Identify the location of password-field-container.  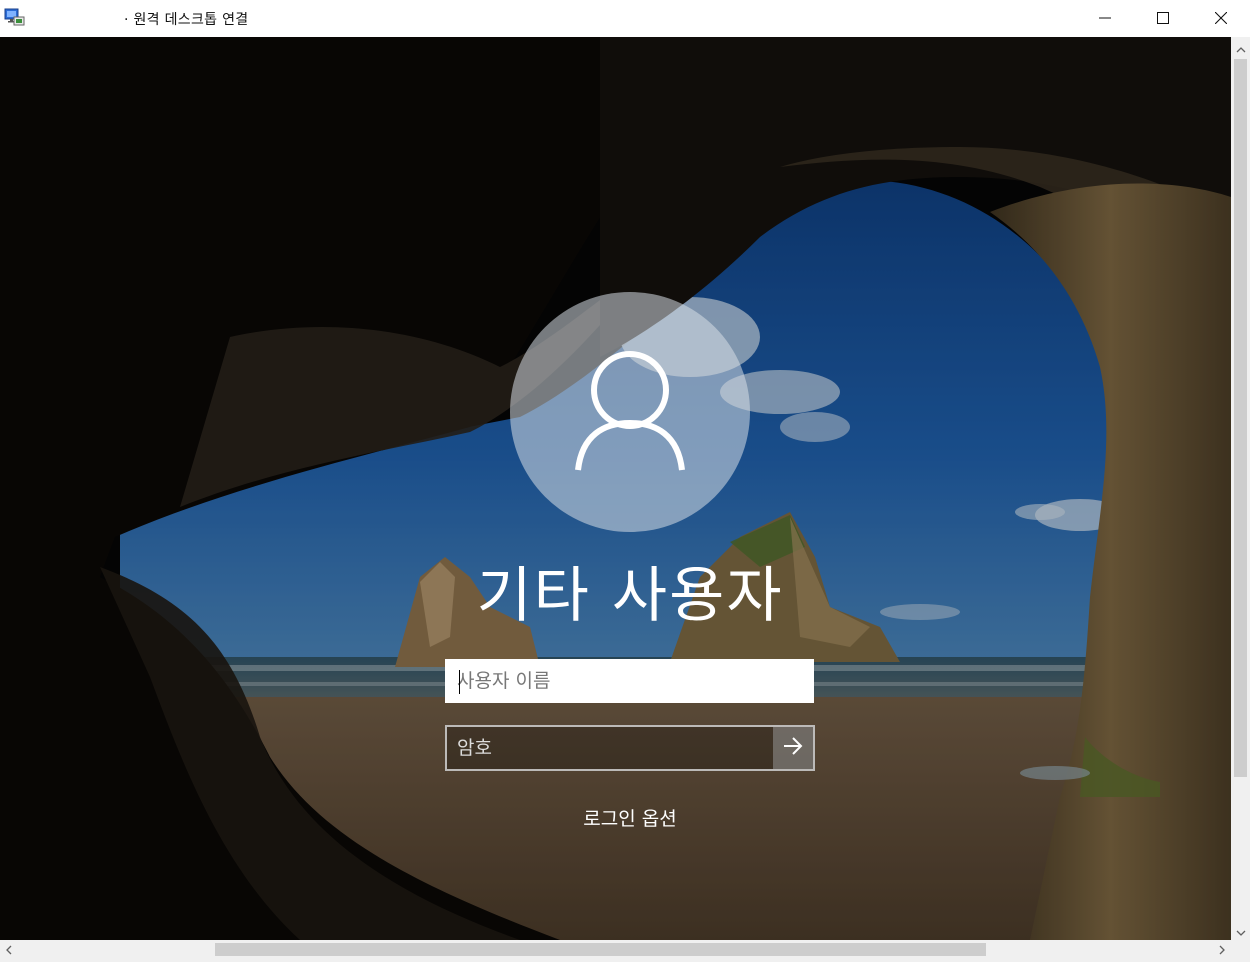
(630, 748).